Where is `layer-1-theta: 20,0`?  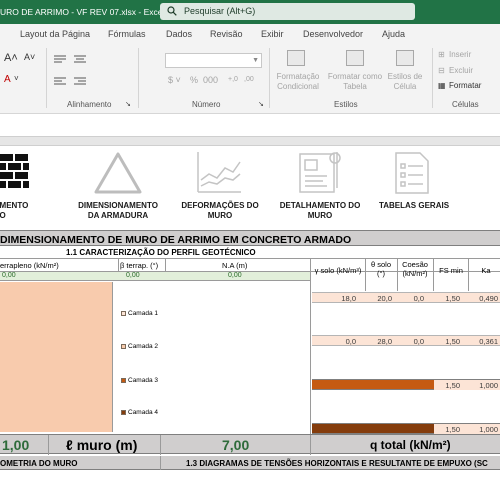 layer-1-theta: 20,0 is located at coordinates (377, 298).